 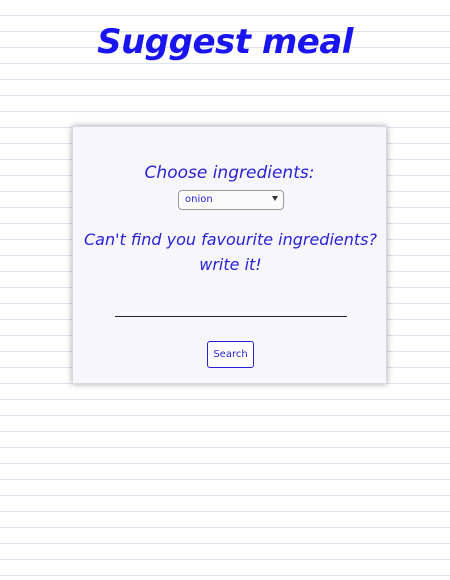 What do you see at coordinates (231, 307) in the screenshot?
I see `custom-ingredient-input` at bounding box center [231, 307].